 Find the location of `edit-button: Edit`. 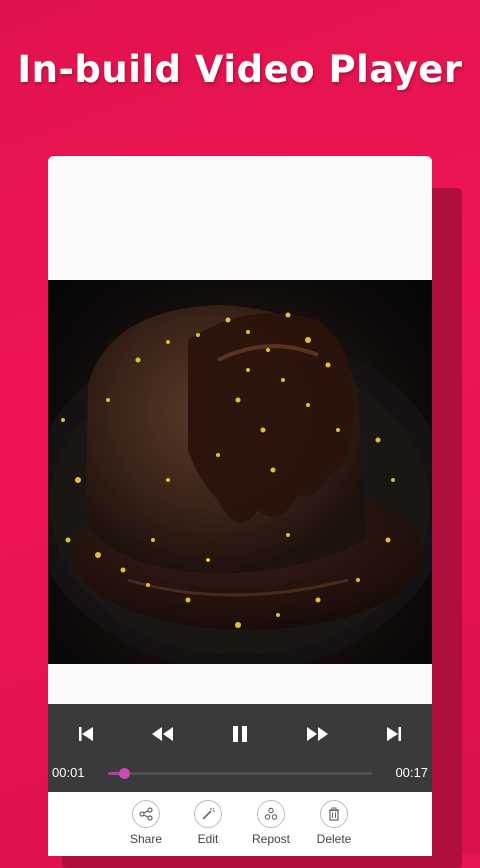

edit-button: Edit is located at coordinates (208, 823).